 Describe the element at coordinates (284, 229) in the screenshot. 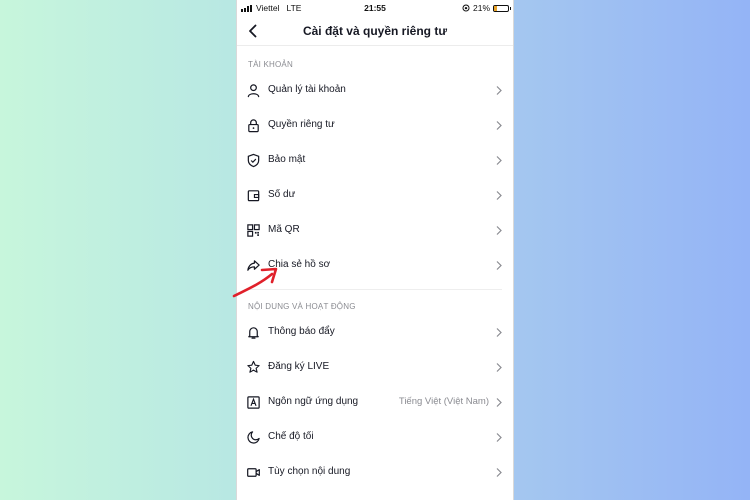

I see `menu-item-label: Mã QR` at that location.